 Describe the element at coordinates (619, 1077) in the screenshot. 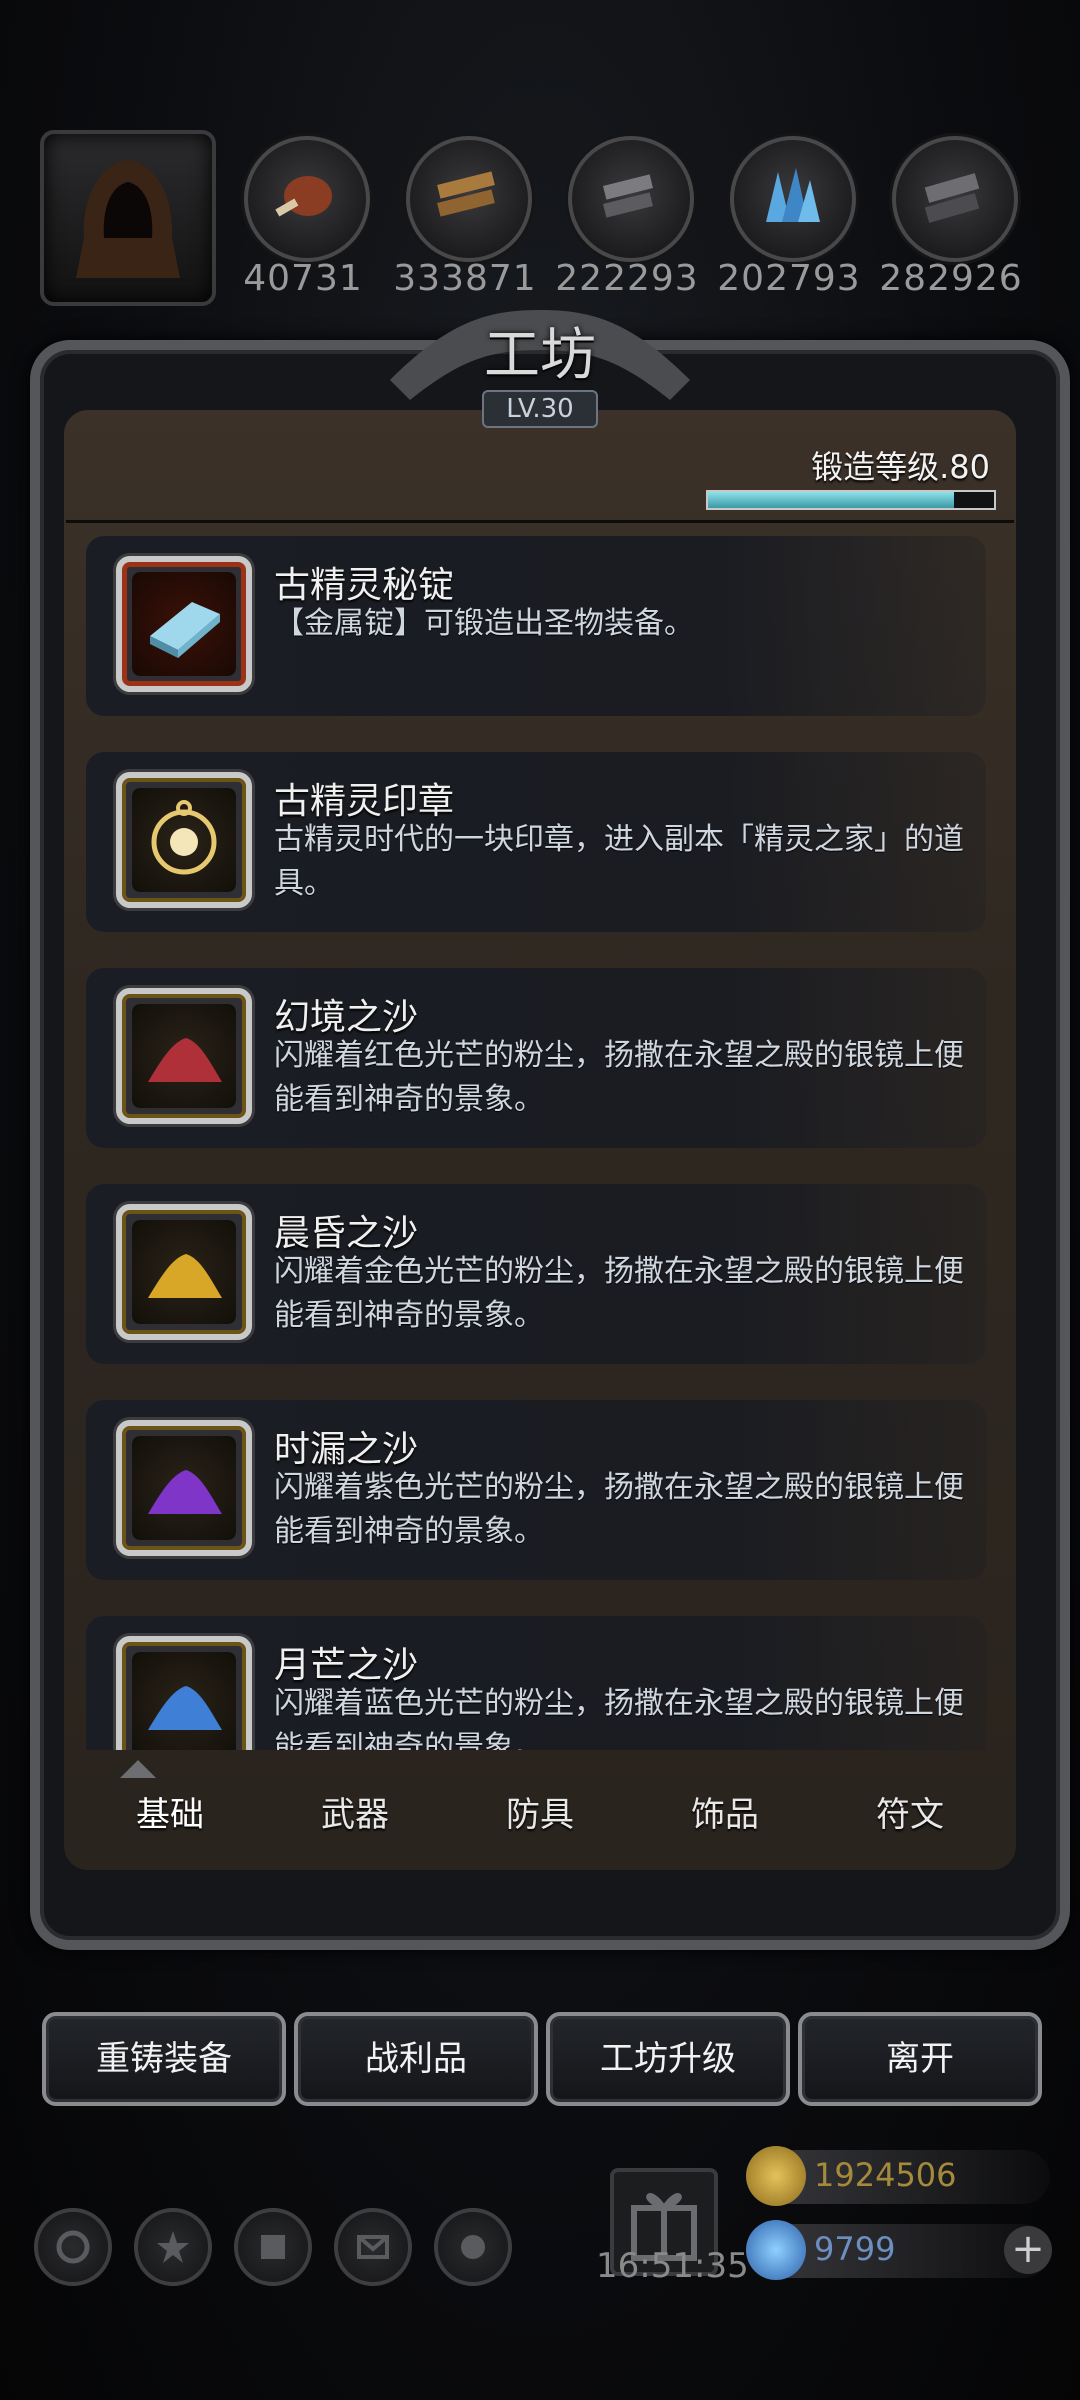

I see `item-description: 闪耀着红色光芒的粉尘，扬撒在永望之殿的银镜上便能看到神奇的景象。` at that location.